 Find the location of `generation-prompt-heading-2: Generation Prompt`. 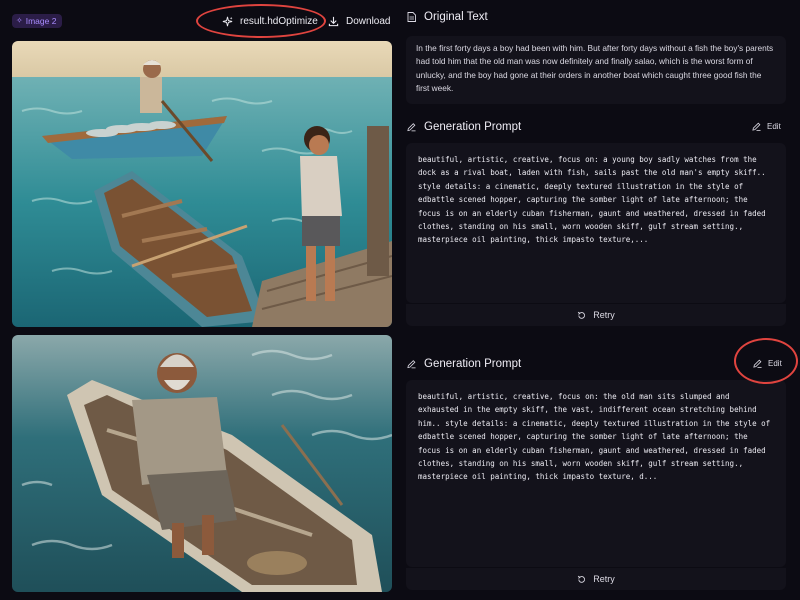

generation-prompt-heading-2: Generation Prompt is located at coordinates (464, 364).